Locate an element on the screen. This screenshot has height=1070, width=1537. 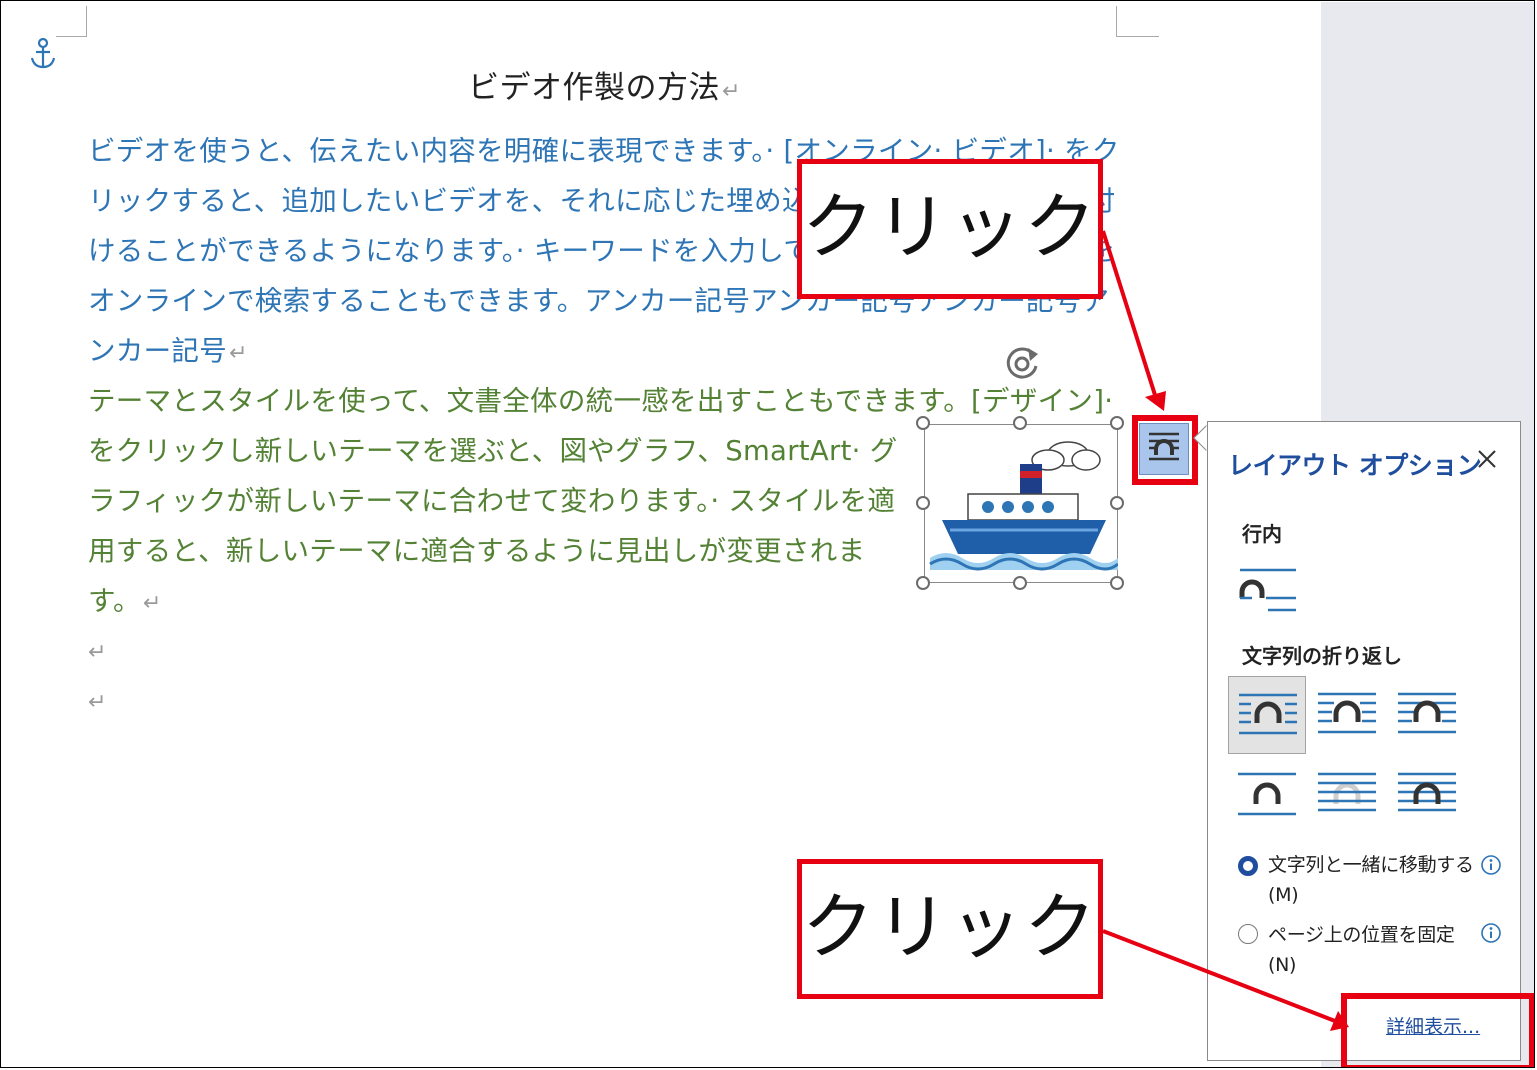
arrow-to-layout-button is located at coordinates (1129, 313).